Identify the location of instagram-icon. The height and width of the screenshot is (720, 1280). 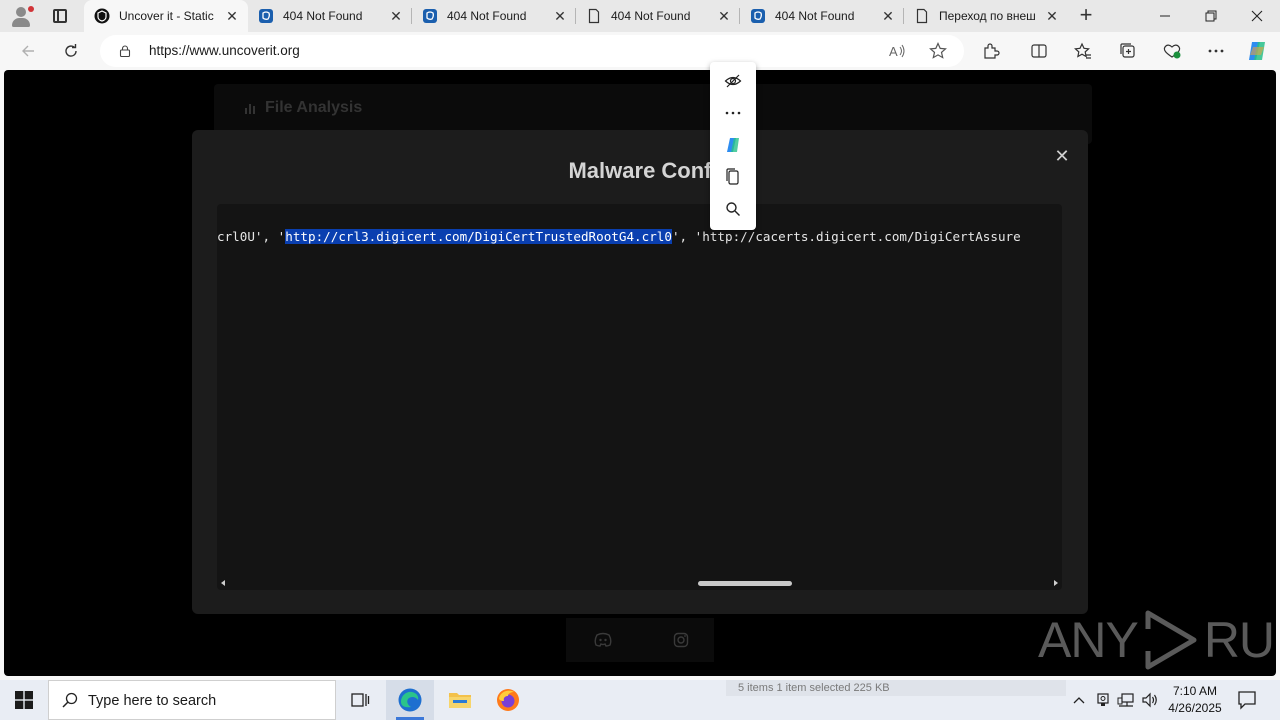
(681, 640).